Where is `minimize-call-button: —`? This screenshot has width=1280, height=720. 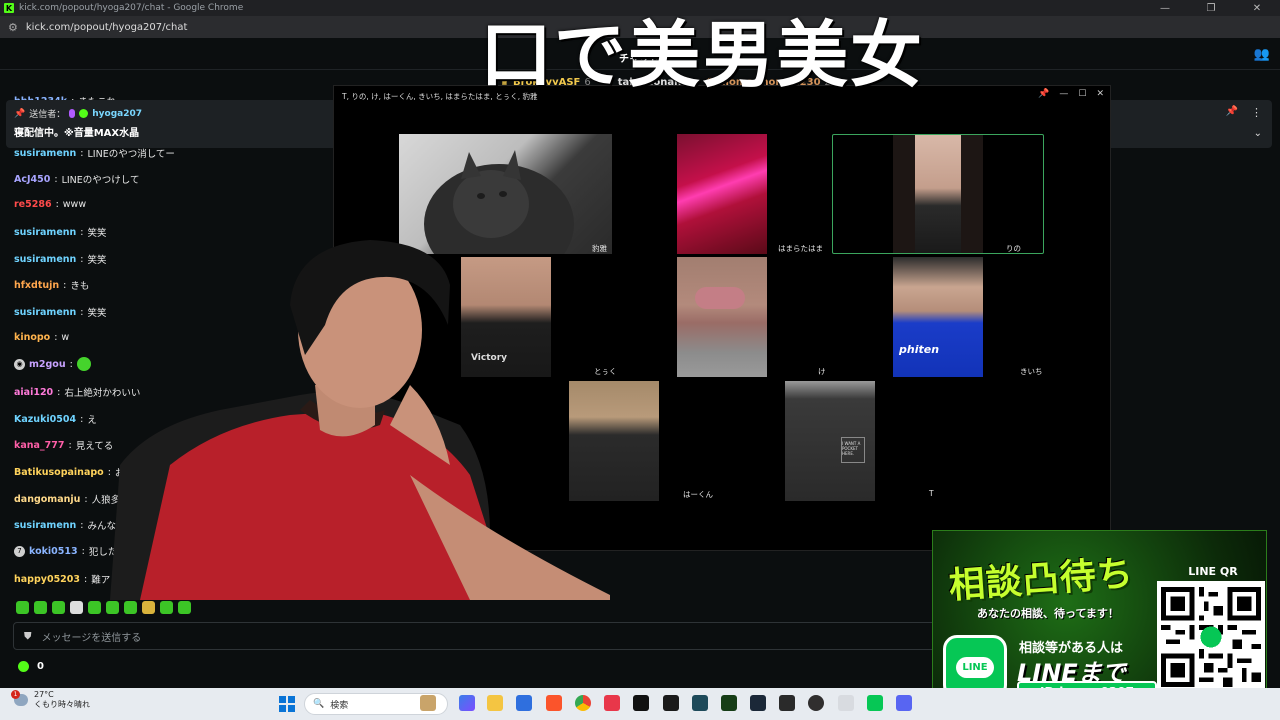
minimize-call-button: — is located at coordinates (1063, 94).